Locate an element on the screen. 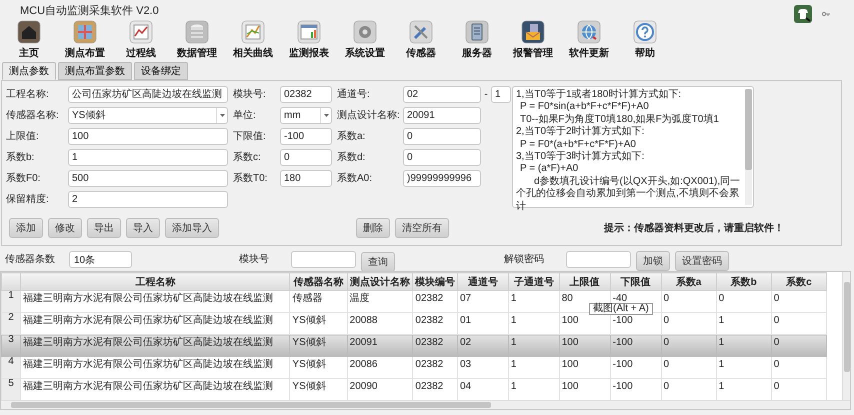 This screenshot has width=854, height=415. action-button: 添加导入 is located at coordinates (192, 228).